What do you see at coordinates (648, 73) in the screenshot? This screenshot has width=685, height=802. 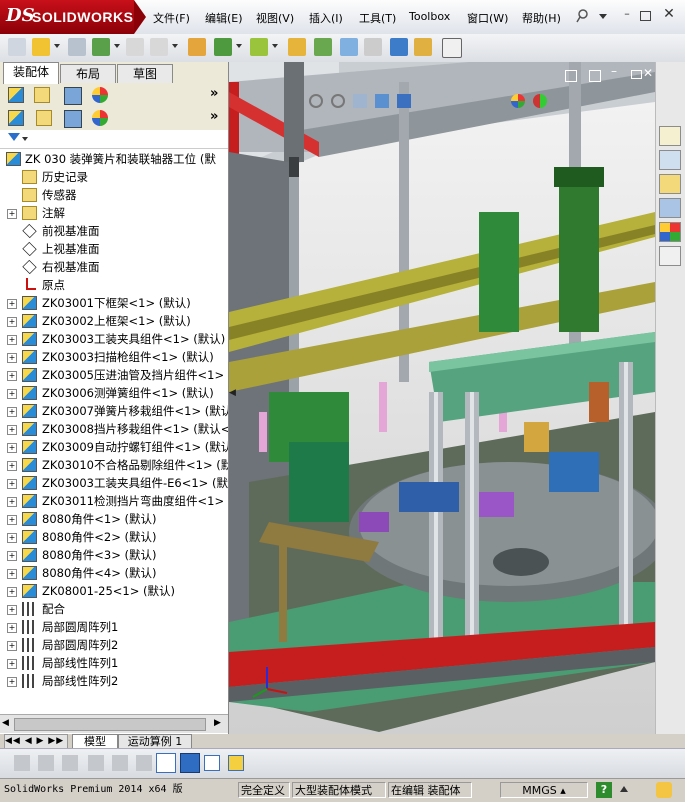 I see `viewport-close-icon: ✕` at bounding box center [648, 73].